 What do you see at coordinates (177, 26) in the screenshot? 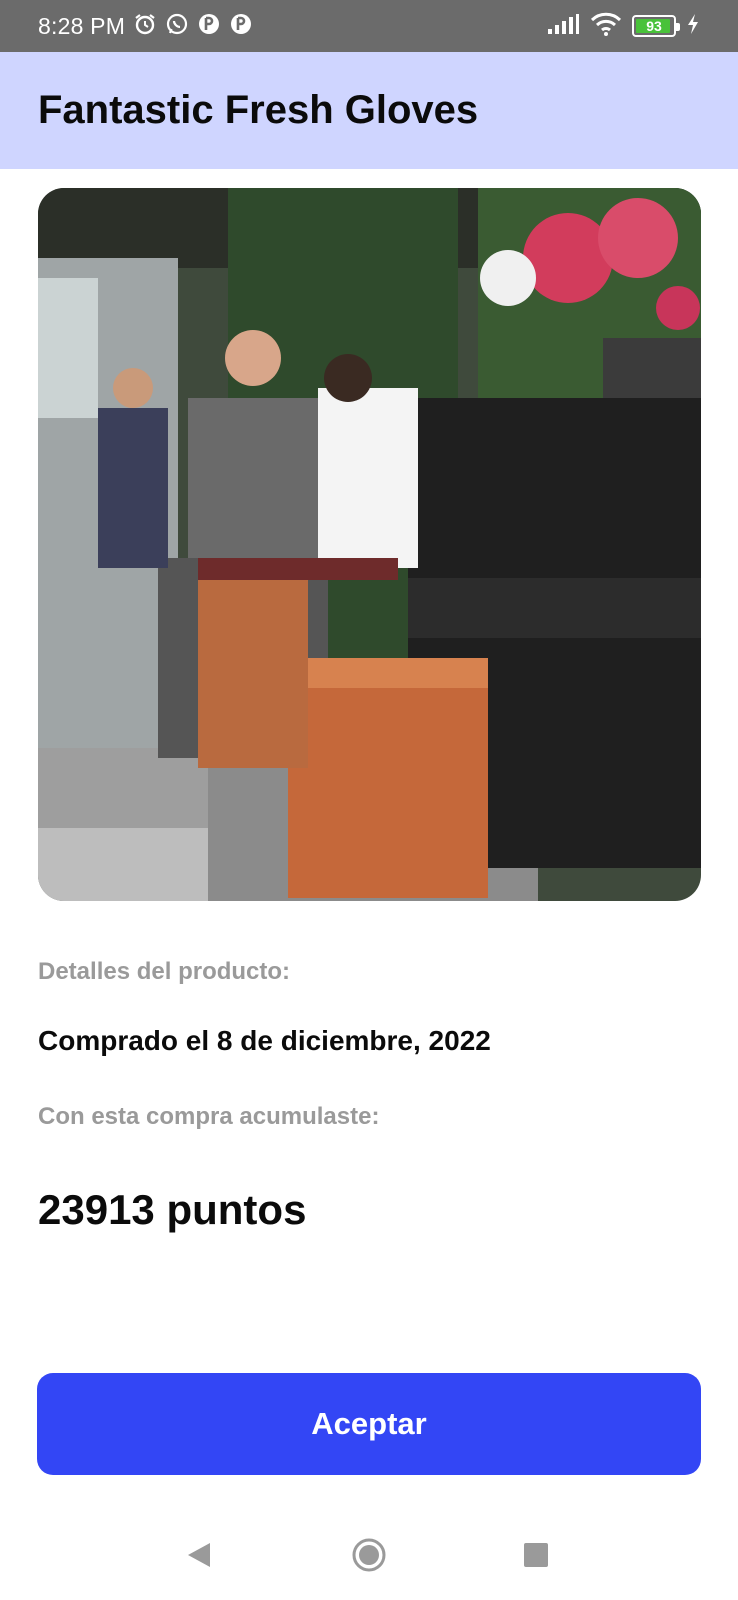
I see `whatsapp-icon` at bounding box center [177, 26].